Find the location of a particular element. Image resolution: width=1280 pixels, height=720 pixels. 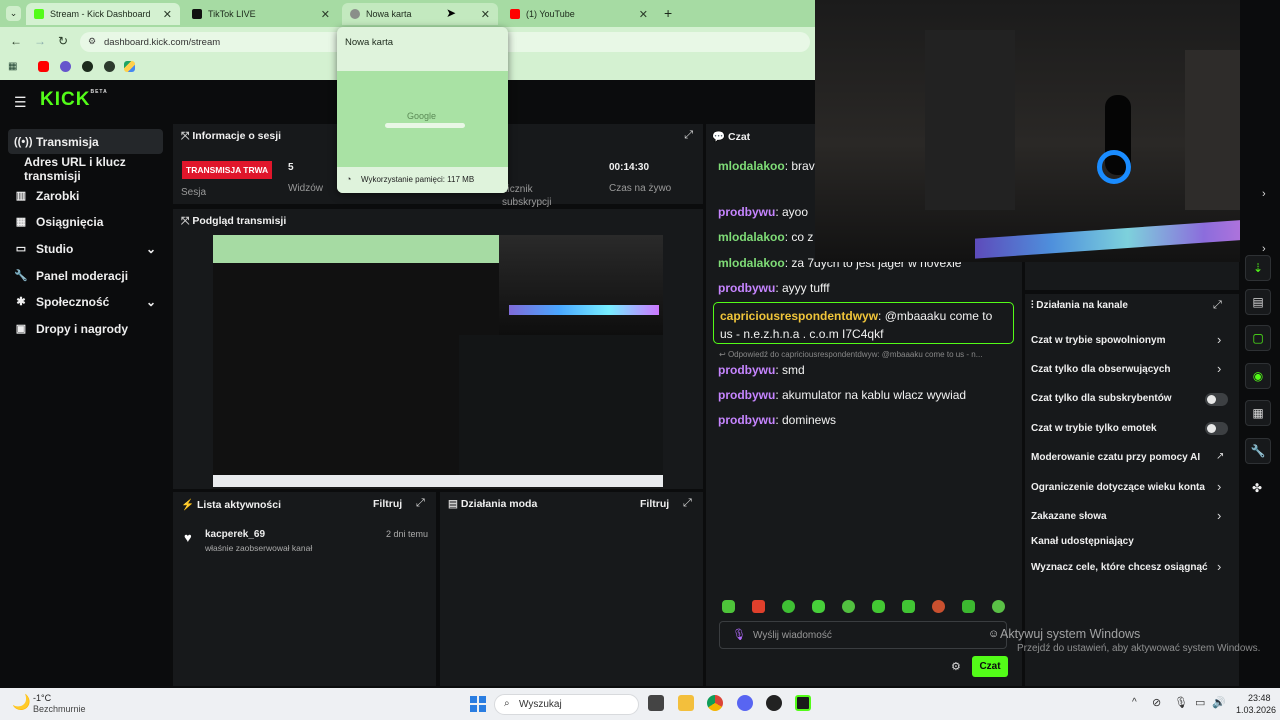

sidebar-item-drops: ▣ Dropy i nagrody is located at coordinates (85, 328).